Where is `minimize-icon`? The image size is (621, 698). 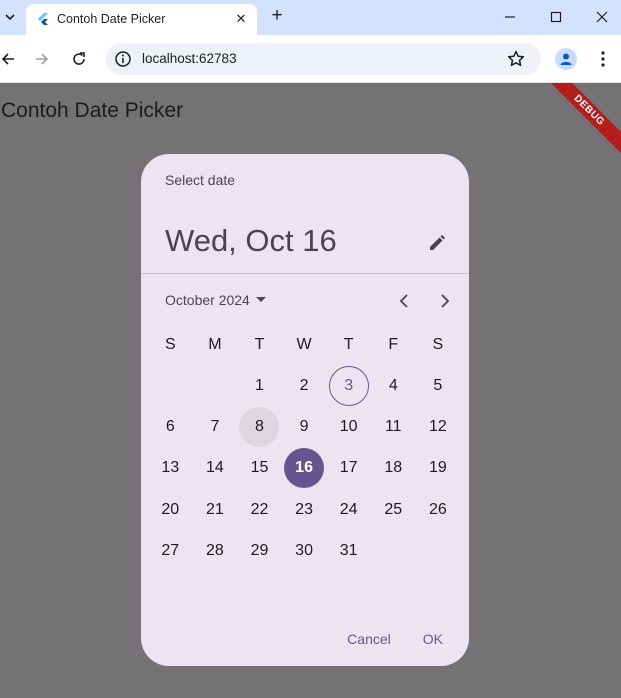
minimize-icon is located at coordinates (510, 17).